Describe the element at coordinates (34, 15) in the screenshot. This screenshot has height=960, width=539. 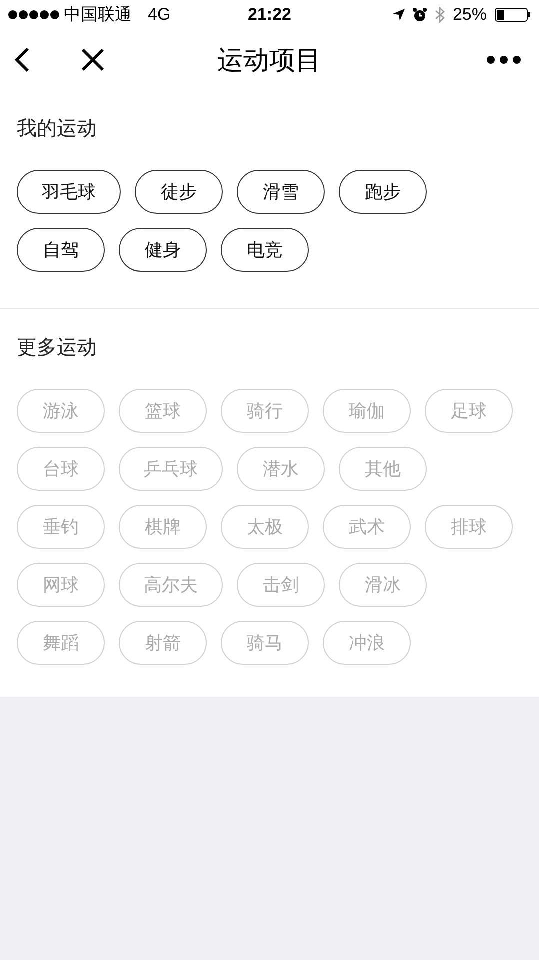
I see `signal-icon` at that location.